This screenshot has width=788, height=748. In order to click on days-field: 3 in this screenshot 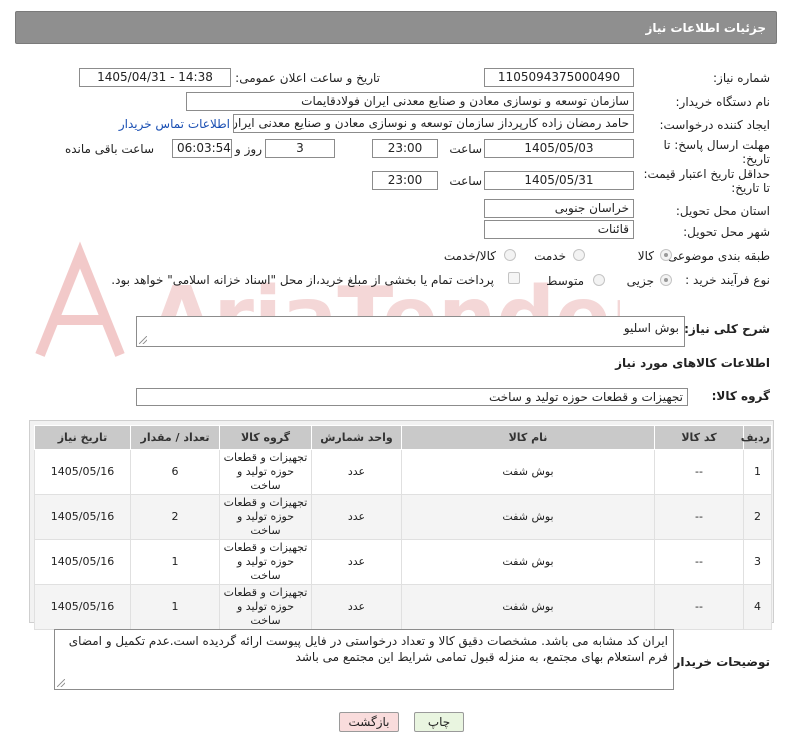, I will do `click(300, 148)`.